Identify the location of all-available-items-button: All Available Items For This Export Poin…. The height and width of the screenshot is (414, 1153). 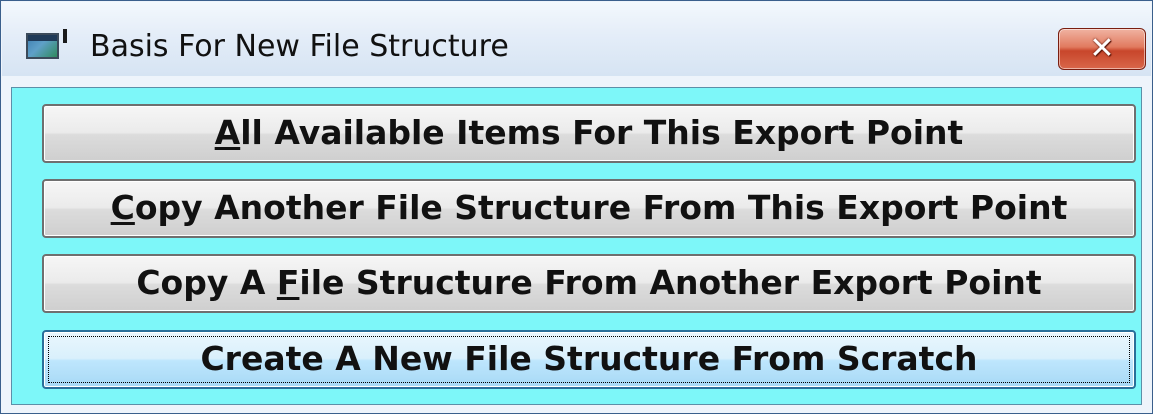
(589, 133).